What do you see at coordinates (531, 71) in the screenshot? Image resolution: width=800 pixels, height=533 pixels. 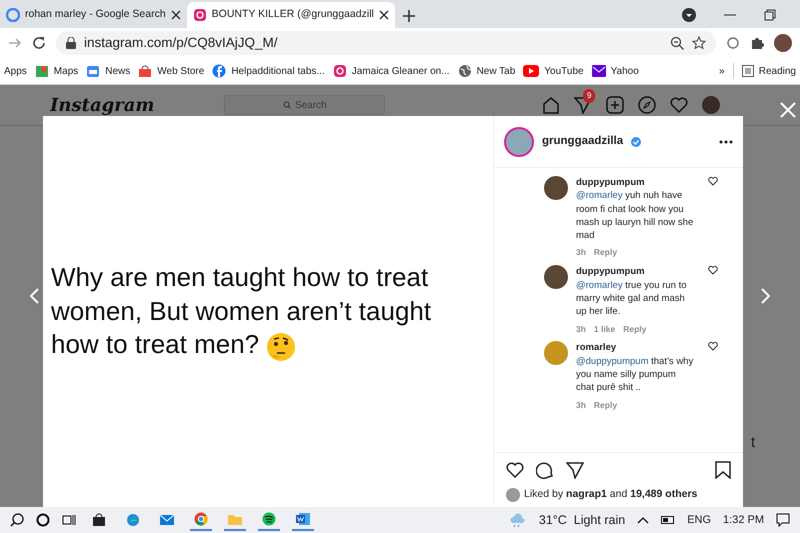 I see `play-icon` at bounding box center [531, 71].